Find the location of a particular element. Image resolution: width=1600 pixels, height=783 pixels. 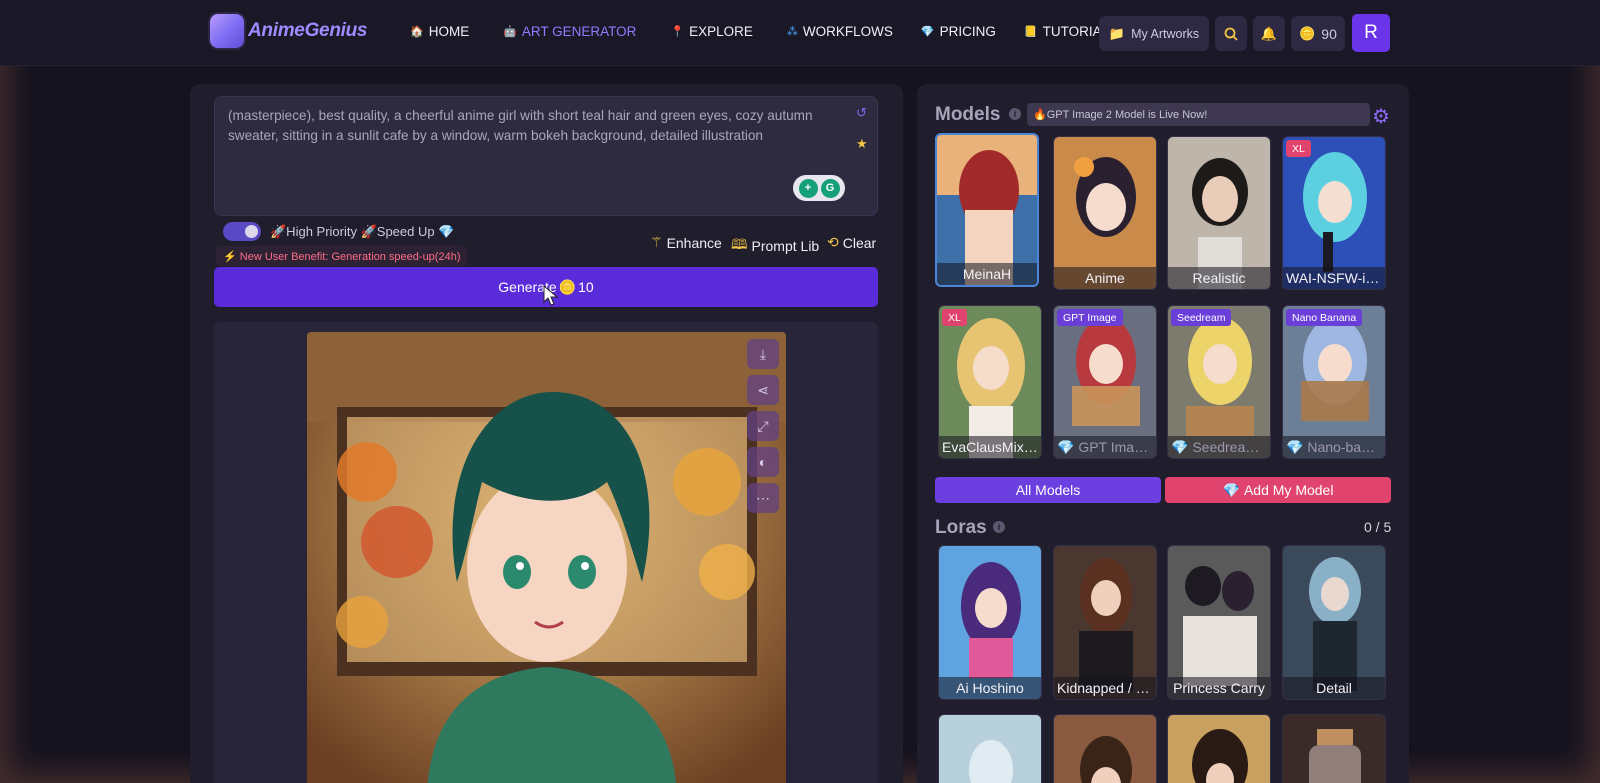

enhance-button: ⚚ Enhance is located at coordinates (686, 242).